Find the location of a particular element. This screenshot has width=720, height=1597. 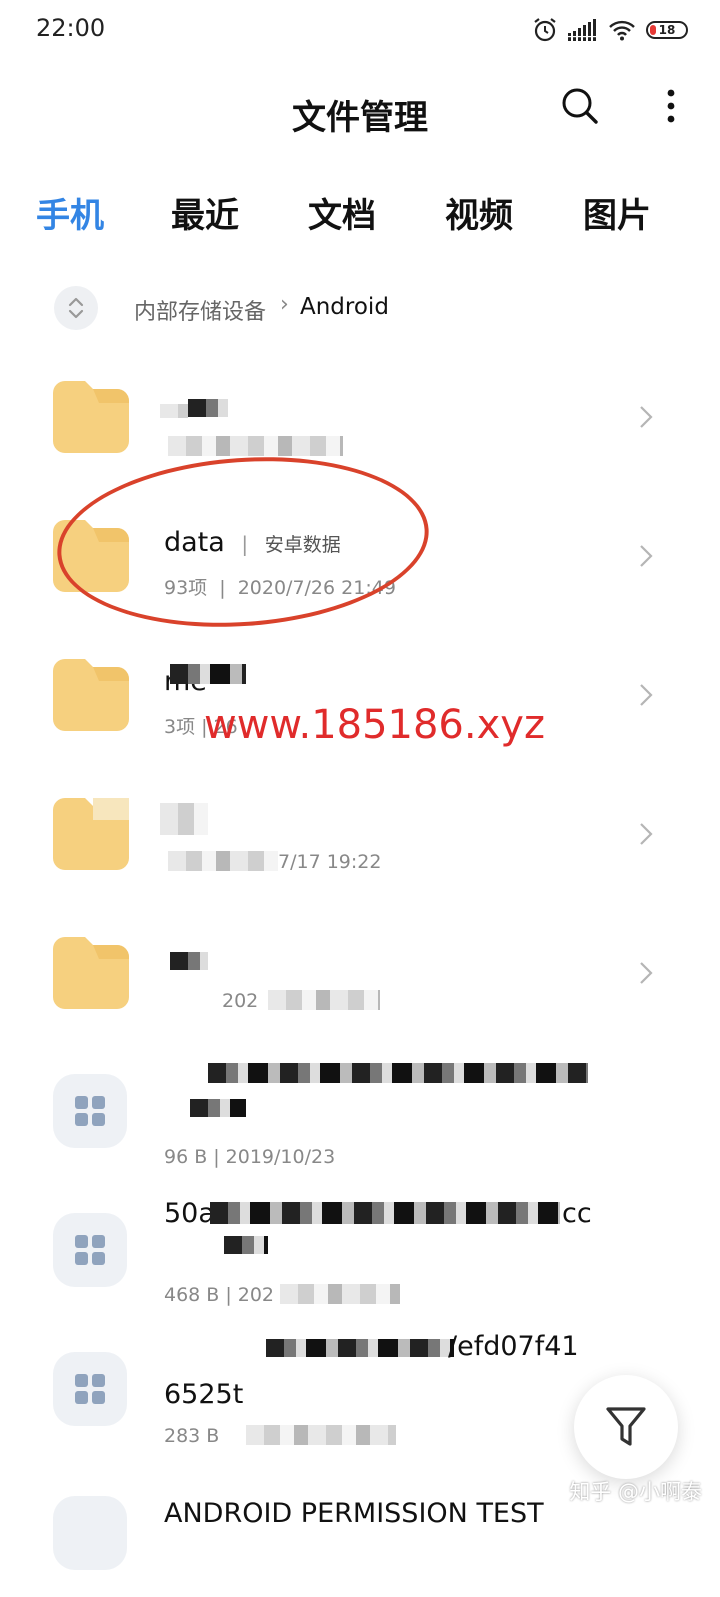

status-icons: 18 is located at coordinates (610, 30).